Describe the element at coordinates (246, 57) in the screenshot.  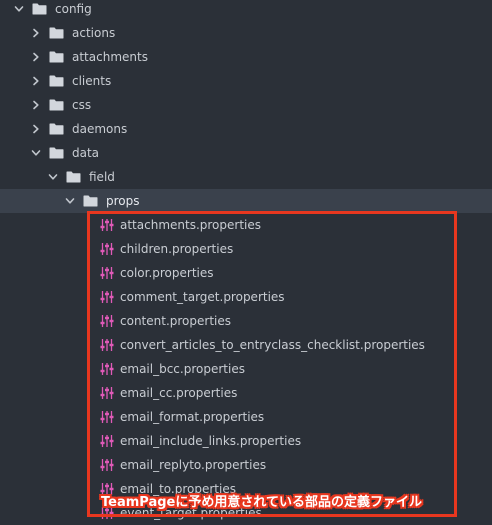
I see `tree-folder-attachments: attachments` at that location.